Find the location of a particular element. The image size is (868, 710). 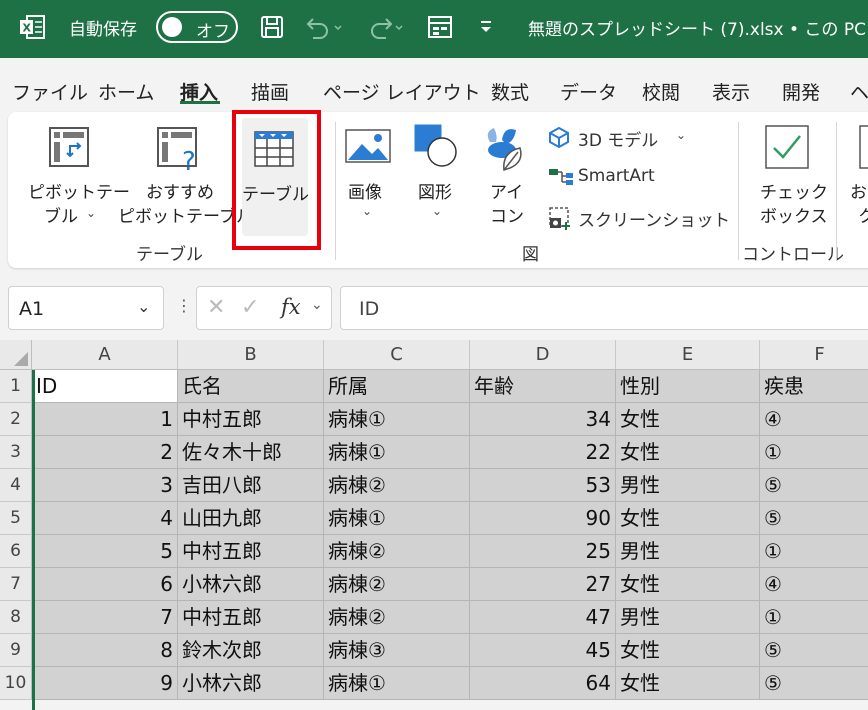

table-cell: 5 is located at coordinates (105, 551).